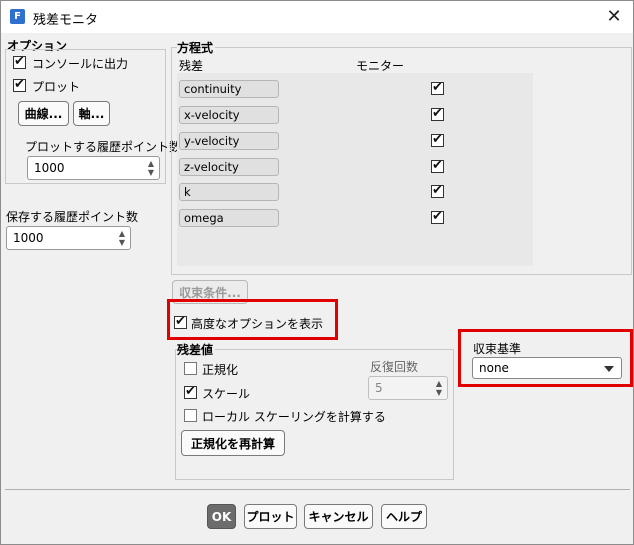  I want to click on normalize-checkbox, so click(190, 368).